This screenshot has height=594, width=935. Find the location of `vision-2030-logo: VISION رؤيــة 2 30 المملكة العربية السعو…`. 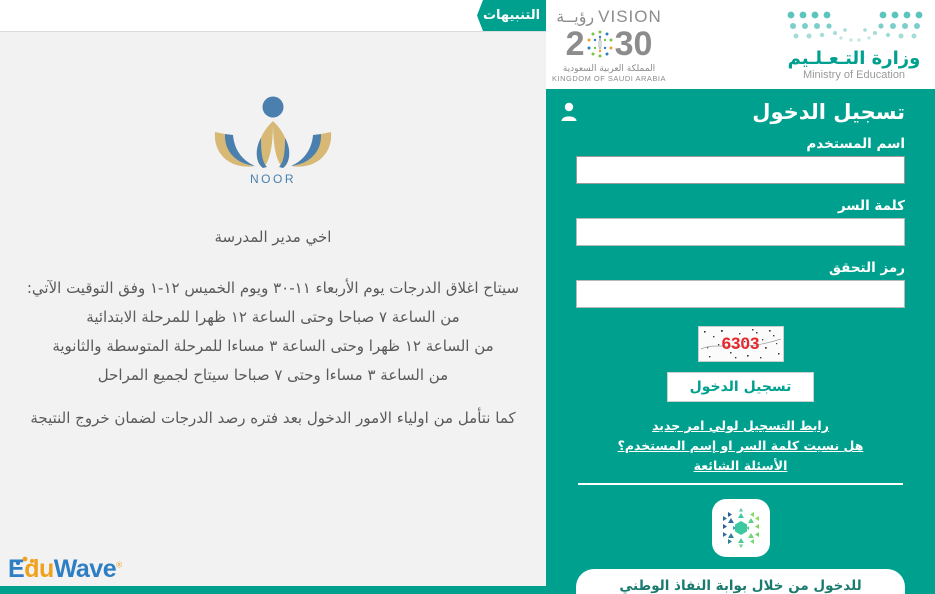

vision-2030-logo: VISION رؤيــة 2 30 المملكة العربية السعو… is located at coordinates (609, 45).